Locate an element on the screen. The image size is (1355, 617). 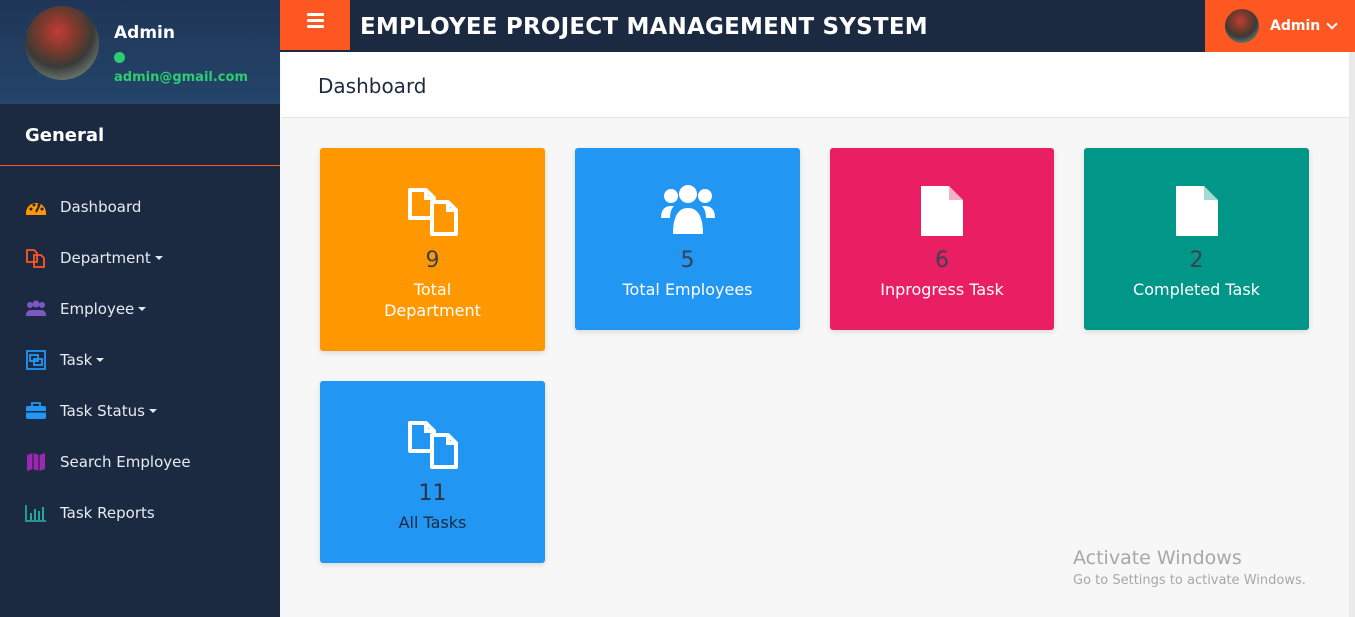
stat-card-total-department: 9 Total Department is located at coordinates (432, 249).